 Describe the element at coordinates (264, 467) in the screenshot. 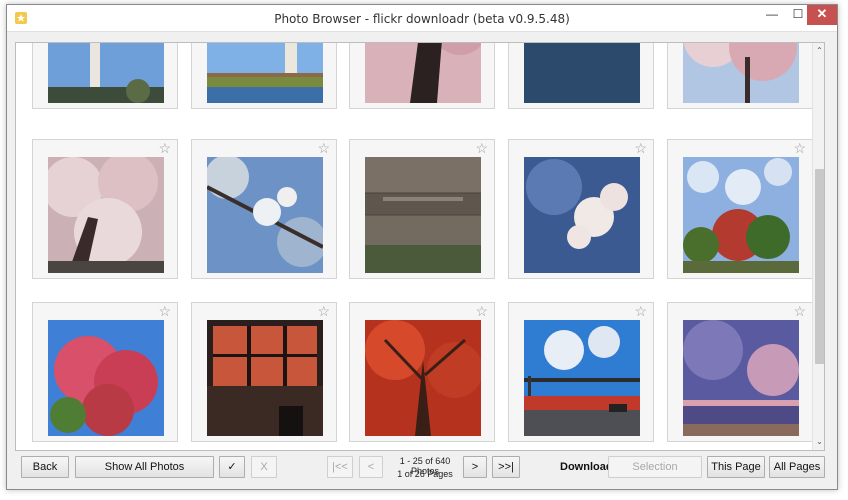

I see `deselect-button: X` at that location.